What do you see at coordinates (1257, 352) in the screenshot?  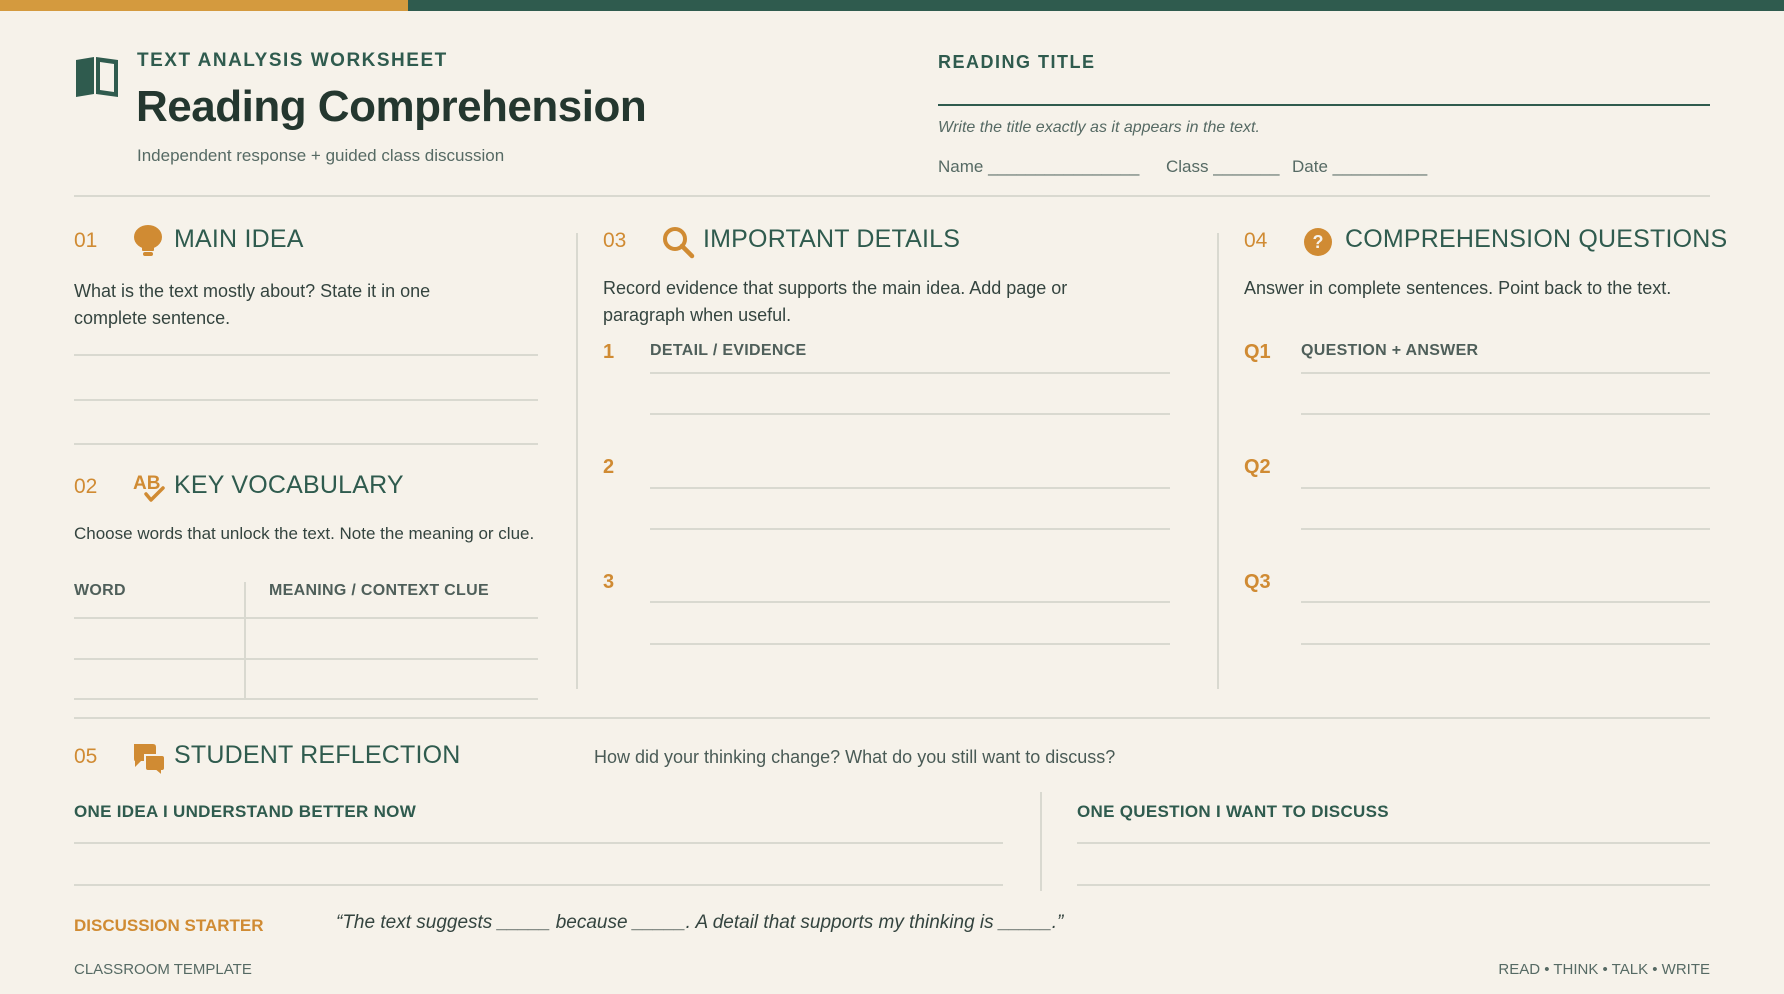 I see `question-row-number: Q1` at bounding box center [1257, 352].